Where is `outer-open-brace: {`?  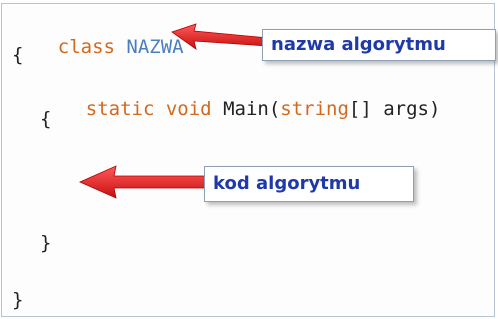
outer-open-brace: { is located at coordinates (18, 55).